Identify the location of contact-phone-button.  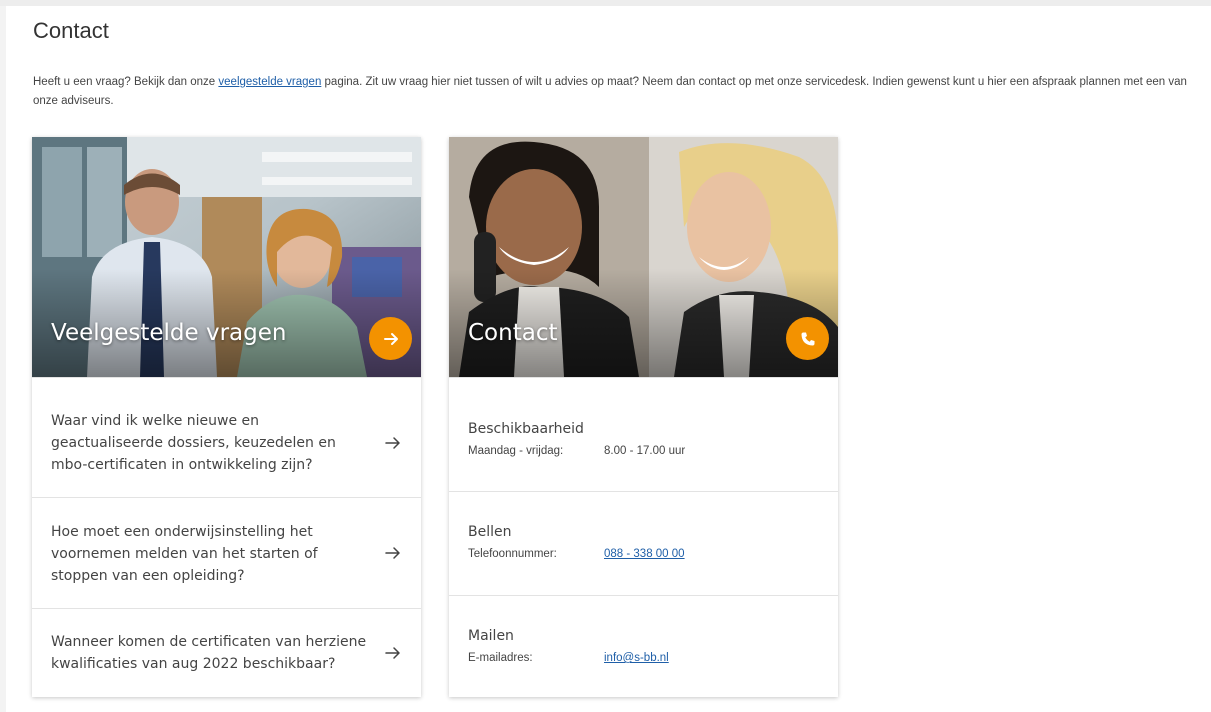
(807, 338).